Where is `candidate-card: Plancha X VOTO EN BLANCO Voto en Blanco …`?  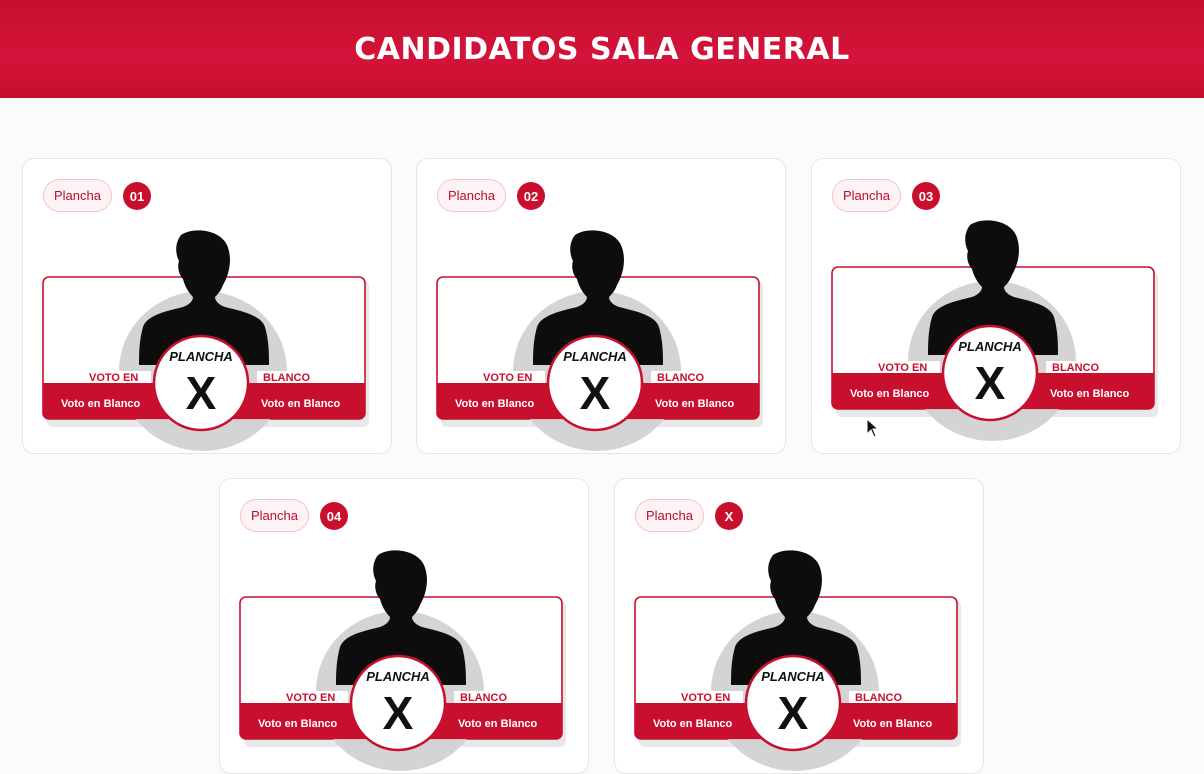
candidate-card: Plancha X VOTO EN BLANCO Voto en Blanco … is located at coordinates (799, 626).